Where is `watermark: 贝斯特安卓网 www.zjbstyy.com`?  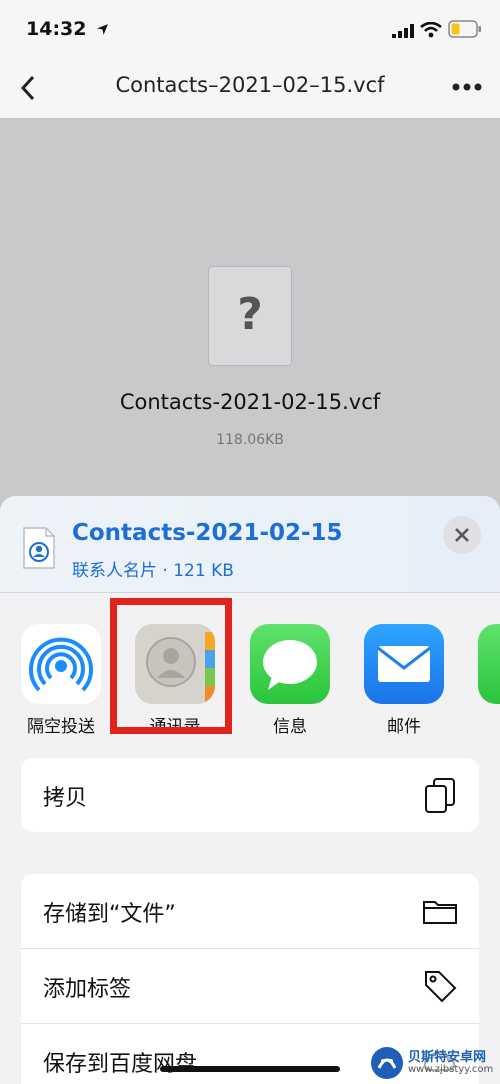
watermark: 贝斯特安卓网 www.zjbstyy.com is located at coordinates (433, 1063).